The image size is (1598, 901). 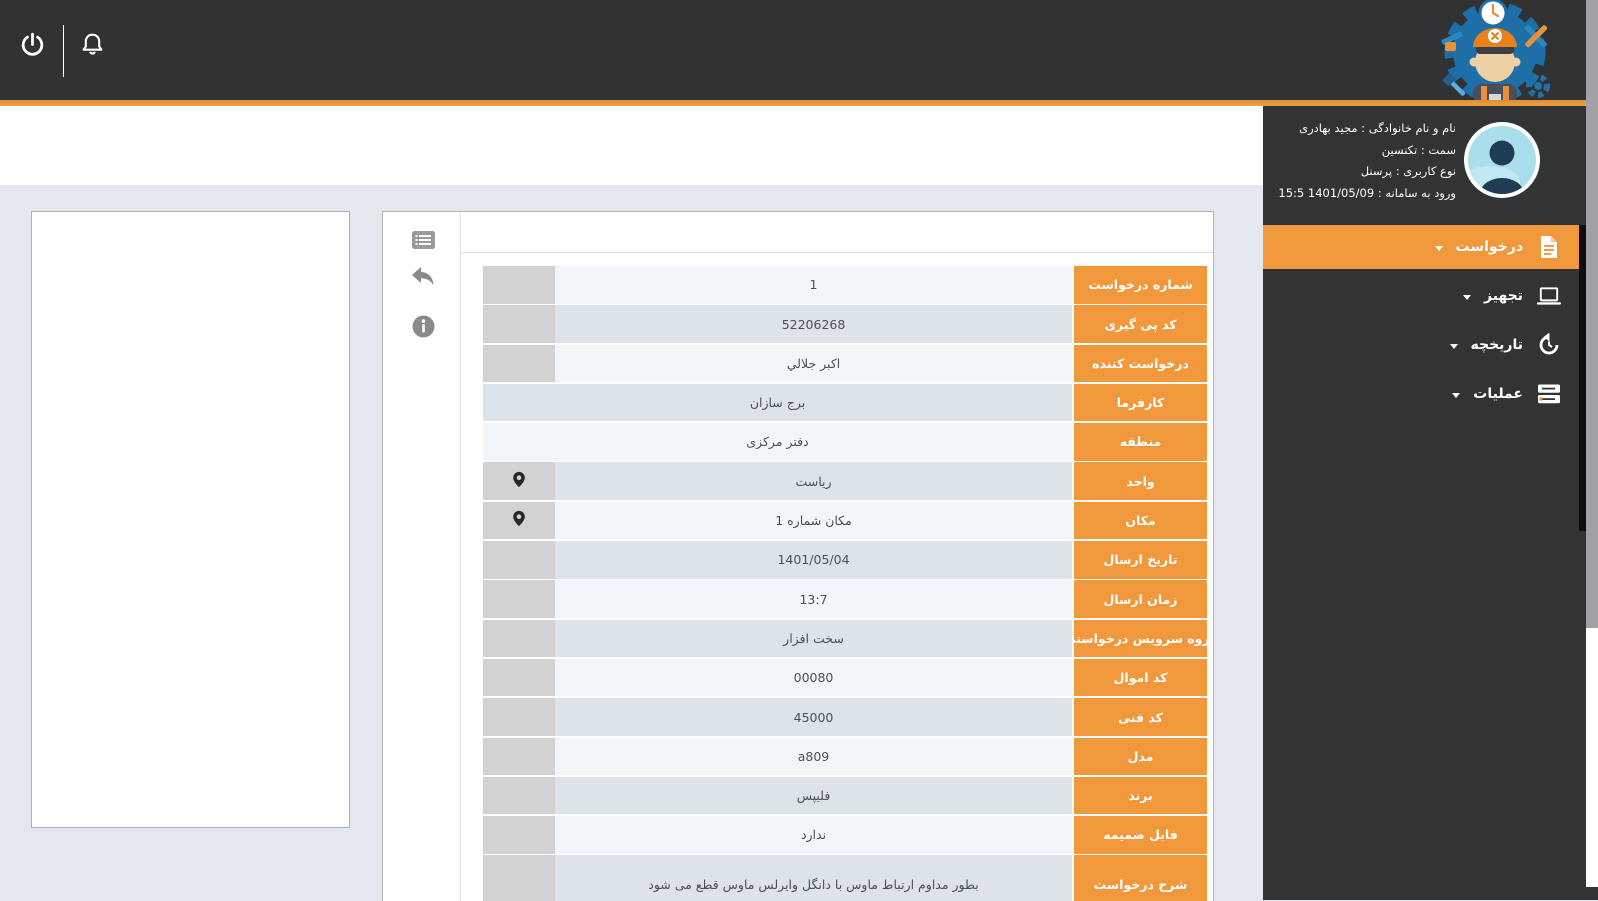 What do you see at coordinates (1140, 795) in the screenshot?
I see `row-label: برند` at bounding box center [1140, 795].